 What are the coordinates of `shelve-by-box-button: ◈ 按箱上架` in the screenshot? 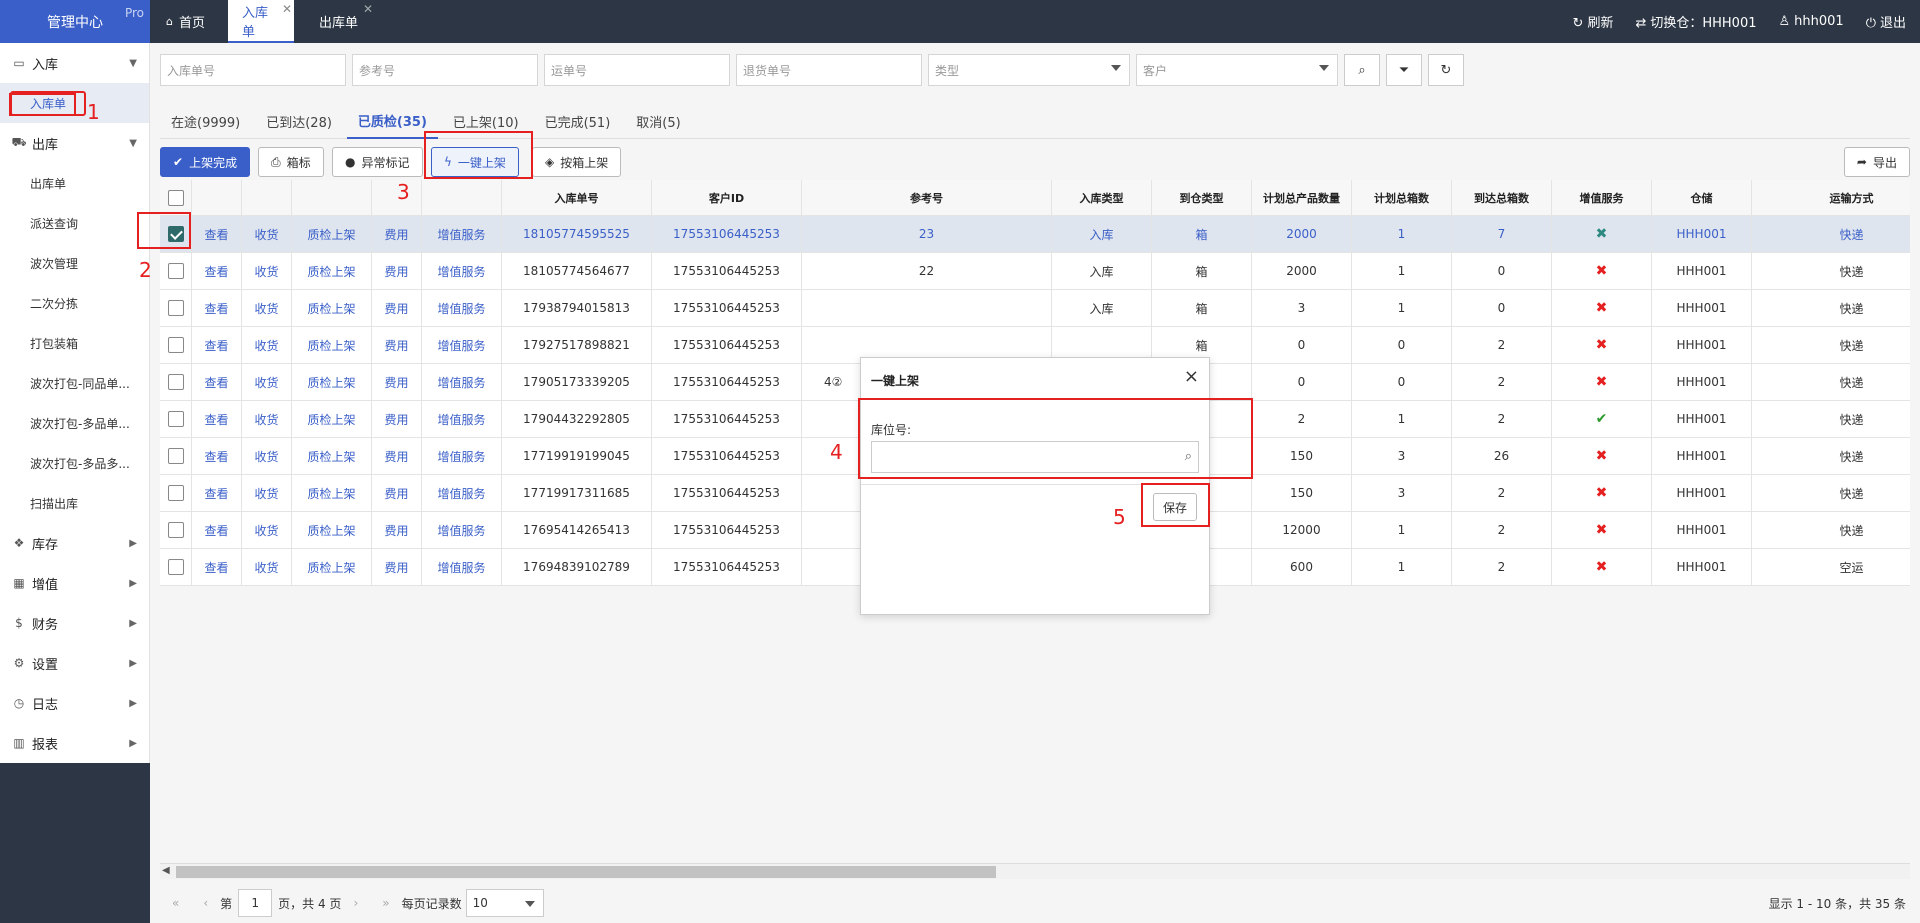 It's located at (577, 162).